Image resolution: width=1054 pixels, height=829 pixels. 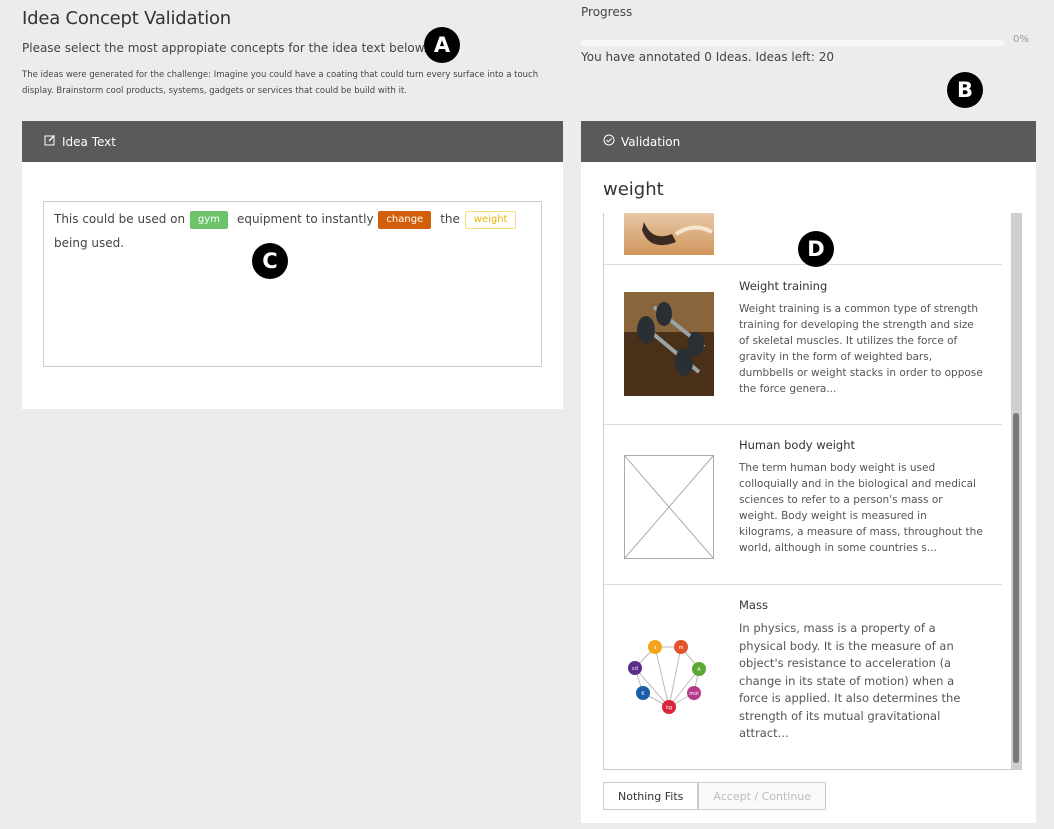 I want to click on item-title: Mass, so click(x=753, y=605).